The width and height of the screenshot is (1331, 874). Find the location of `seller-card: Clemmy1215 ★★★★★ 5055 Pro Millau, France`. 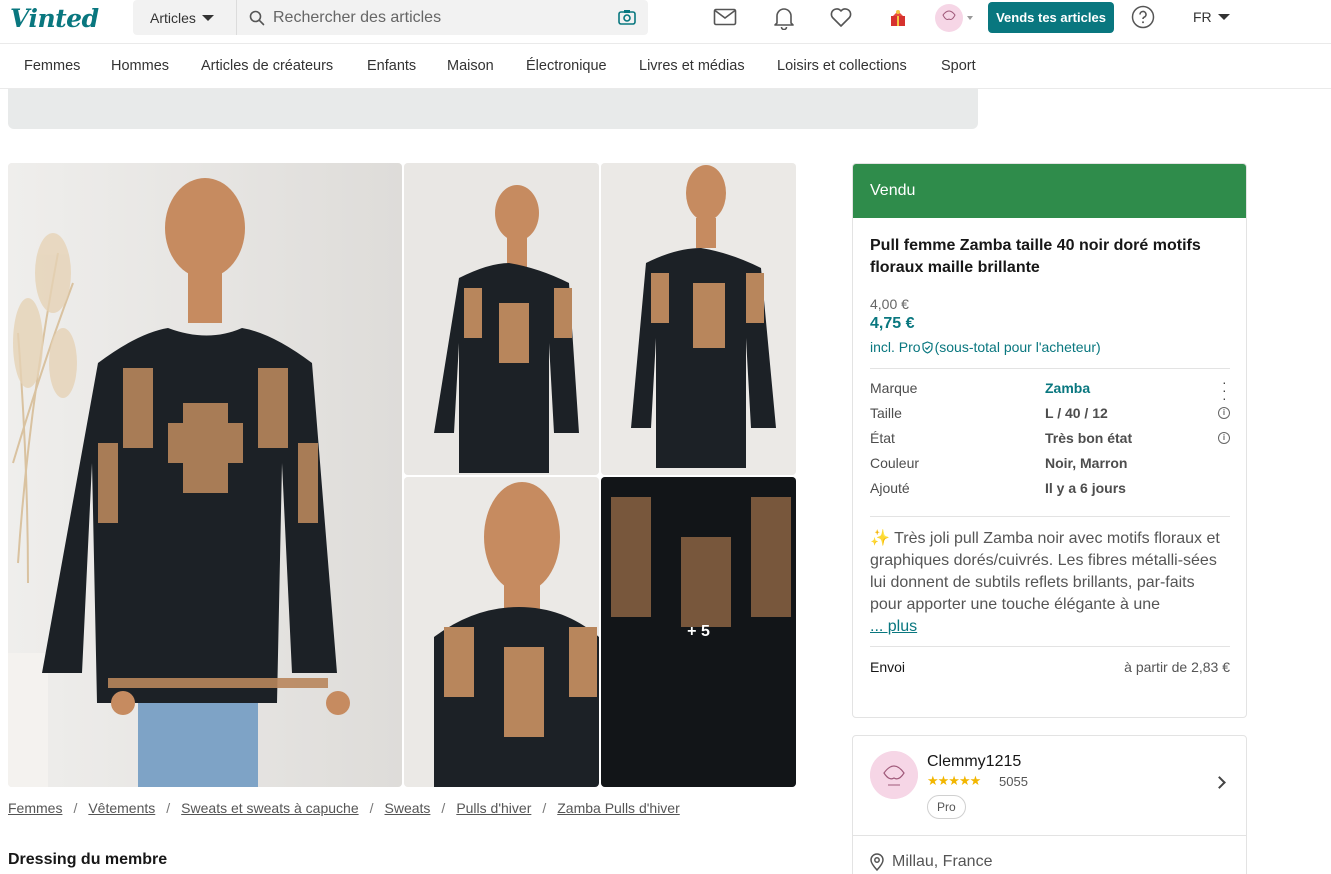

seller-card: Clemmy1215 ★★★★★ 5055 Pro Millau, France is located at coordinates (1049, 804).